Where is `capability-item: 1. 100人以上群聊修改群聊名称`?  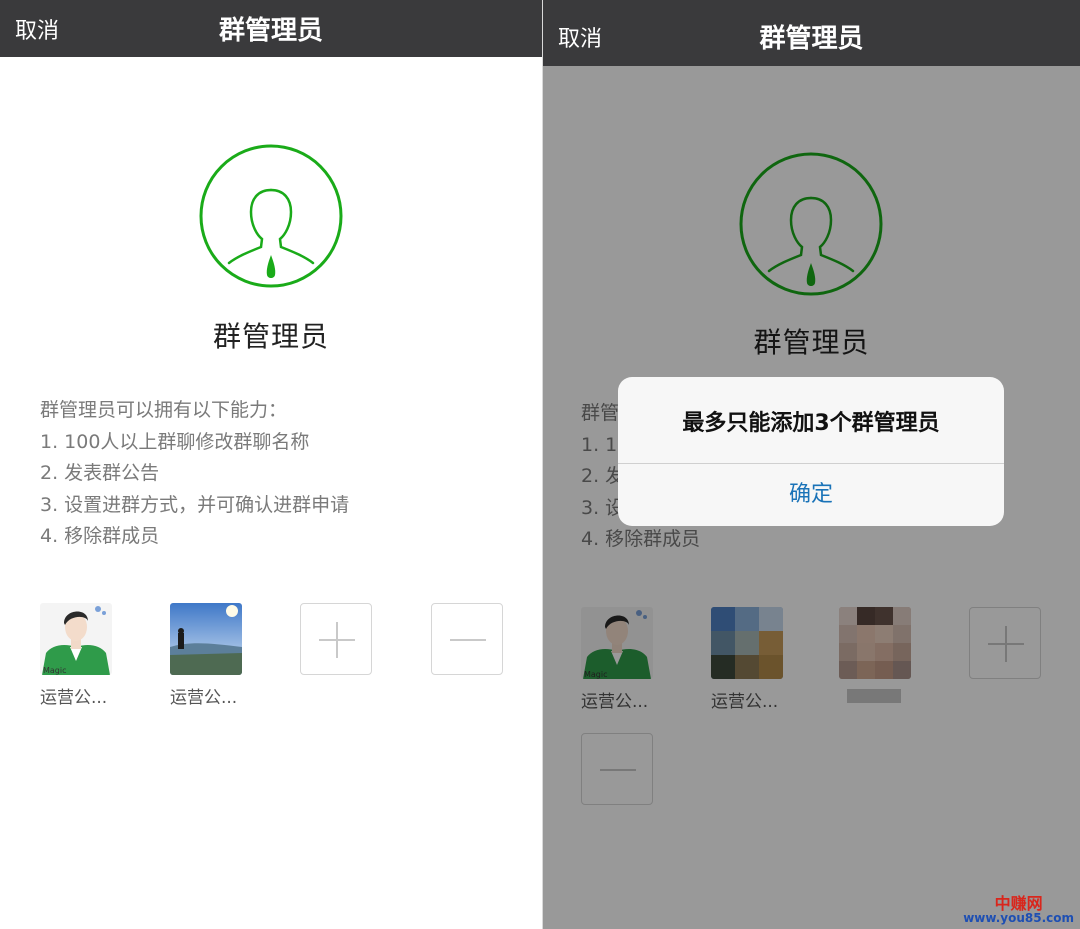
capability-item: 1. 100人以上群聊修改群聊名称 is located at coordinates (175, 441).